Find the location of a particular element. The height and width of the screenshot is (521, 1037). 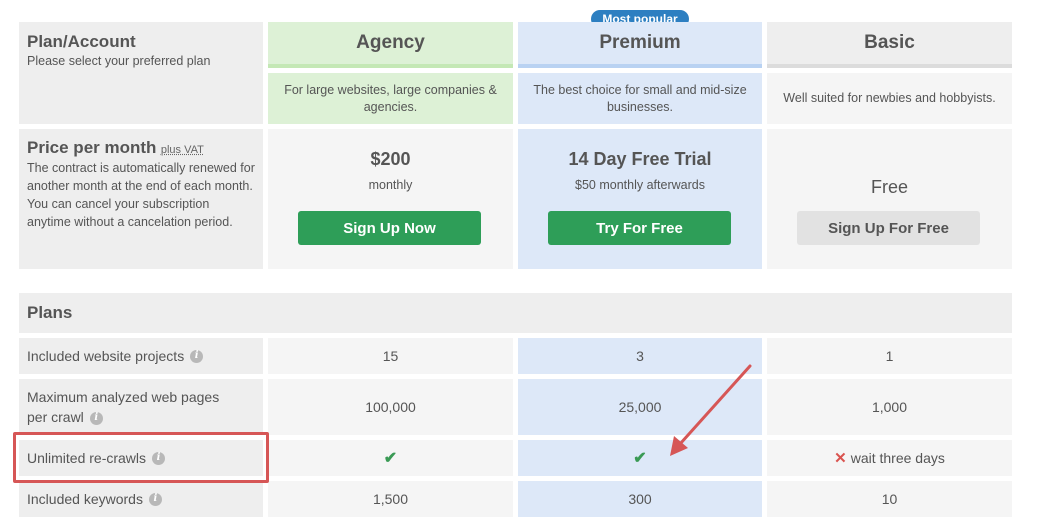

row-label-max-pages: Maximum analyzed web pages per crawl i is located at coordinates (141, 407).